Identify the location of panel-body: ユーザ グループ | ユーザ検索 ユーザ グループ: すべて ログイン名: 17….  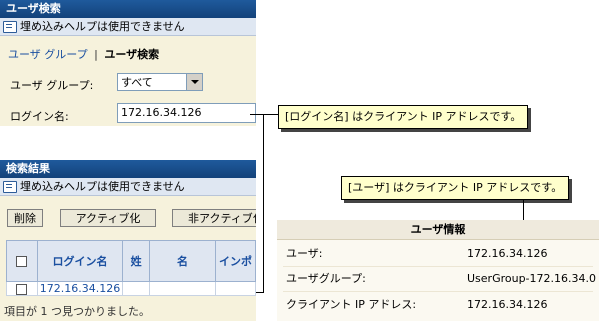
(128, 81).